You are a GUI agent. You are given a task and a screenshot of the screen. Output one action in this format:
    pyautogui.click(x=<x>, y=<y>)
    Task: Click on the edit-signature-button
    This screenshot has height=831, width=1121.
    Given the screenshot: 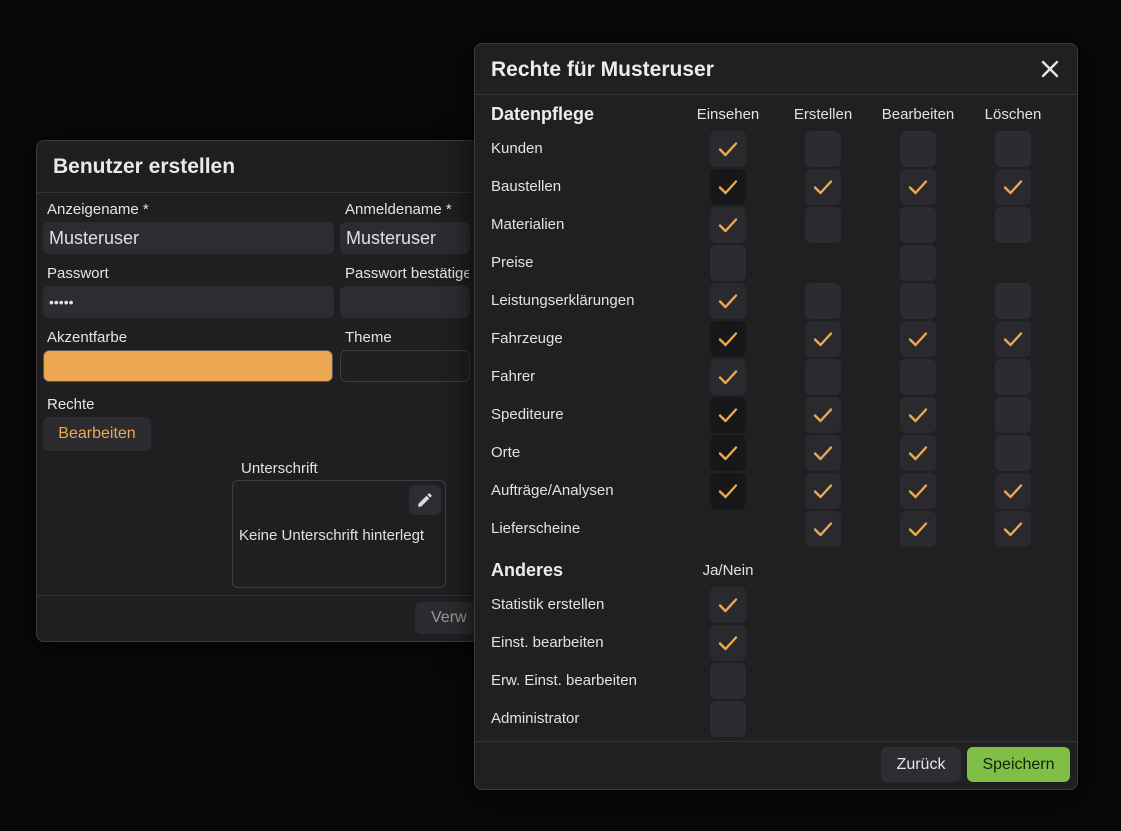 What is the action you would take?
    pyautogui.click(x=425, y=500)
    